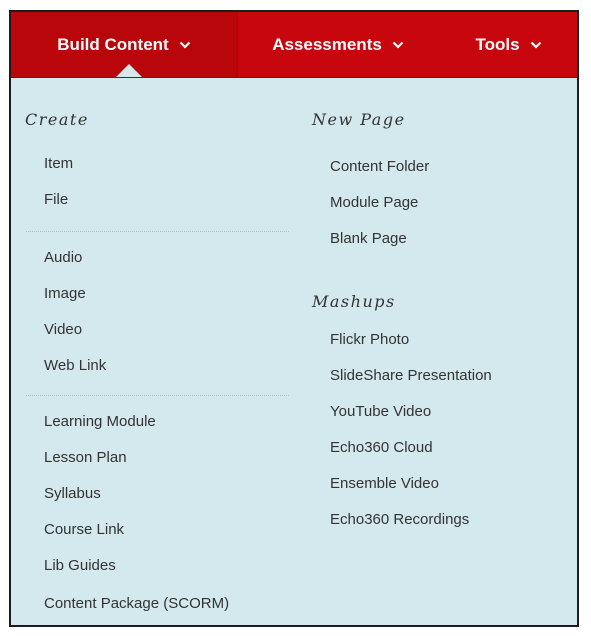  What do you see at coordinates (384, 483) in the screenshot?
I see `menu-item-ensemble-video: Ensemble Video` at bounding box center [384, 483].